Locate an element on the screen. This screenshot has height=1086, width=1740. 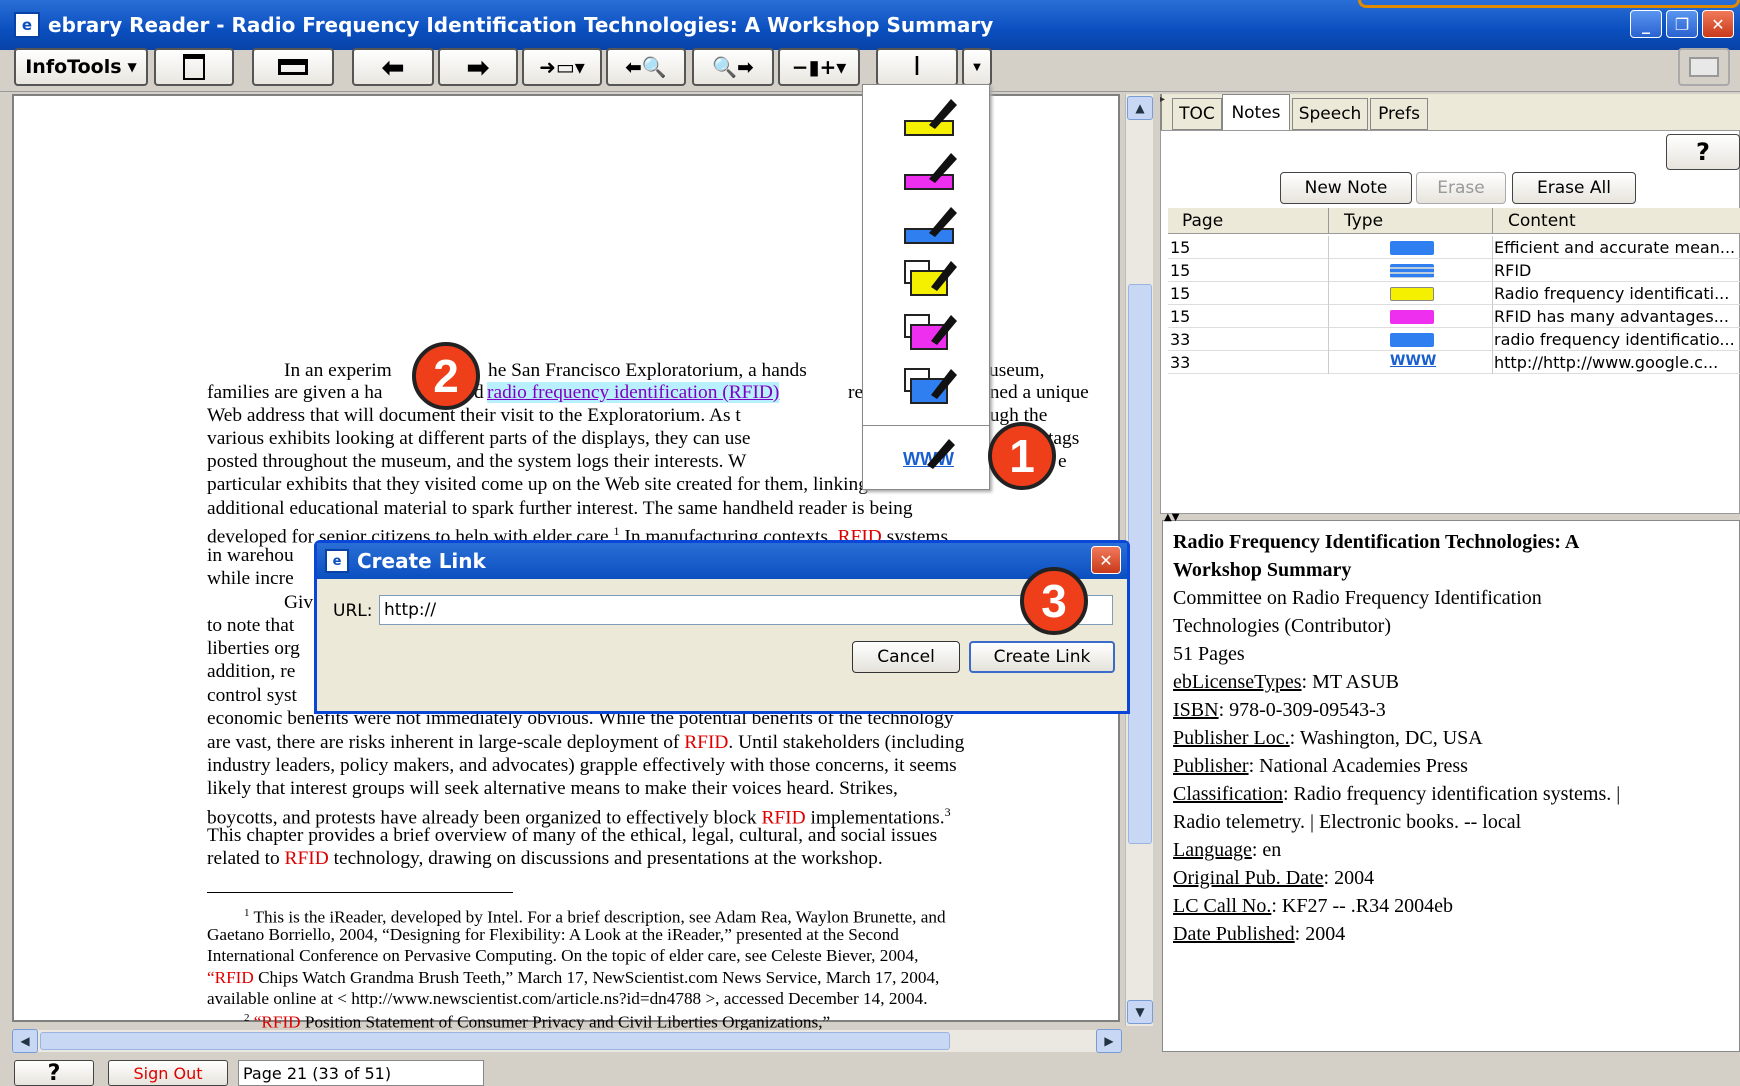
page-options-button: −▮+▾ is located at coordinates (819, 67).